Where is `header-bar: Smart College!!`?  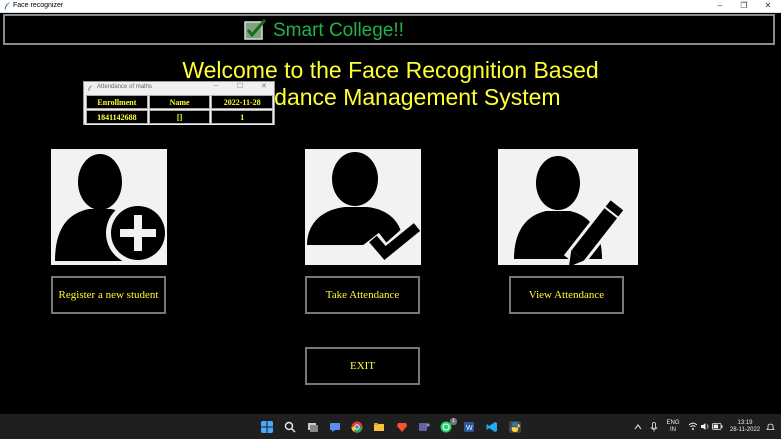 header-bar: Smart College!! is located at coordinates (389, 29).